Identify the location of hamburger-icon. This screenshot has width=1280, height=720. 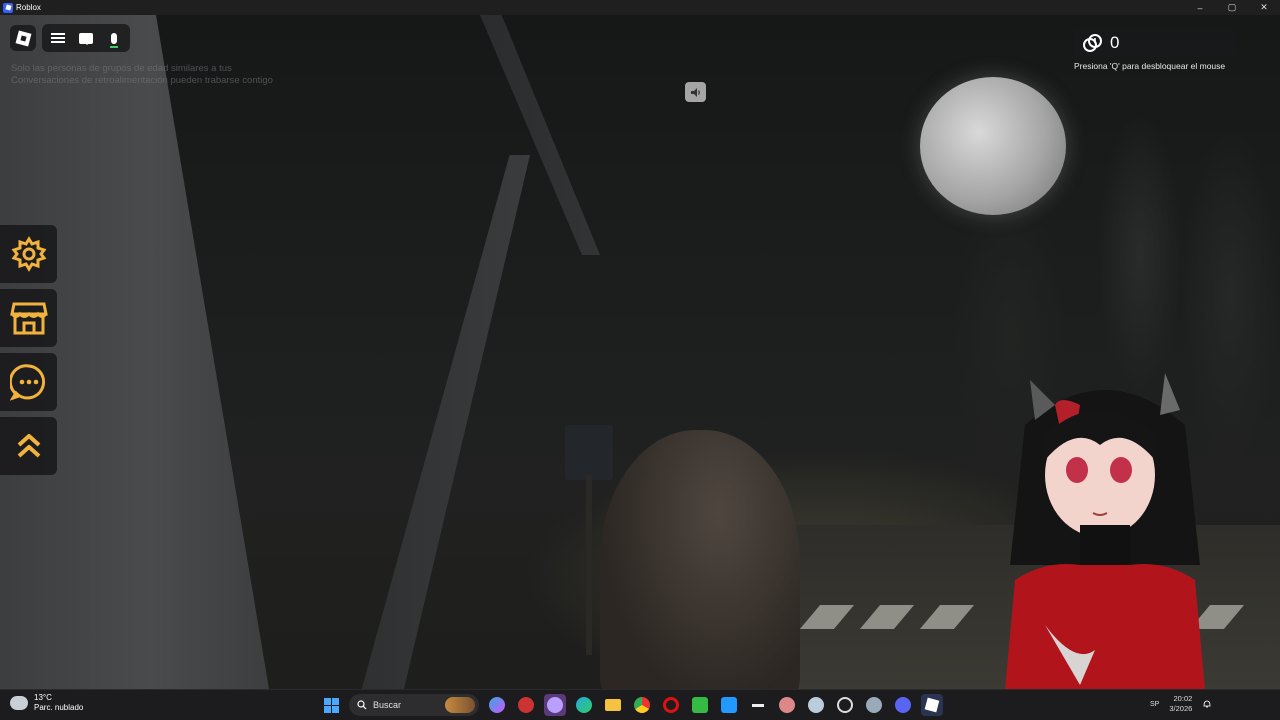
(58, 38).